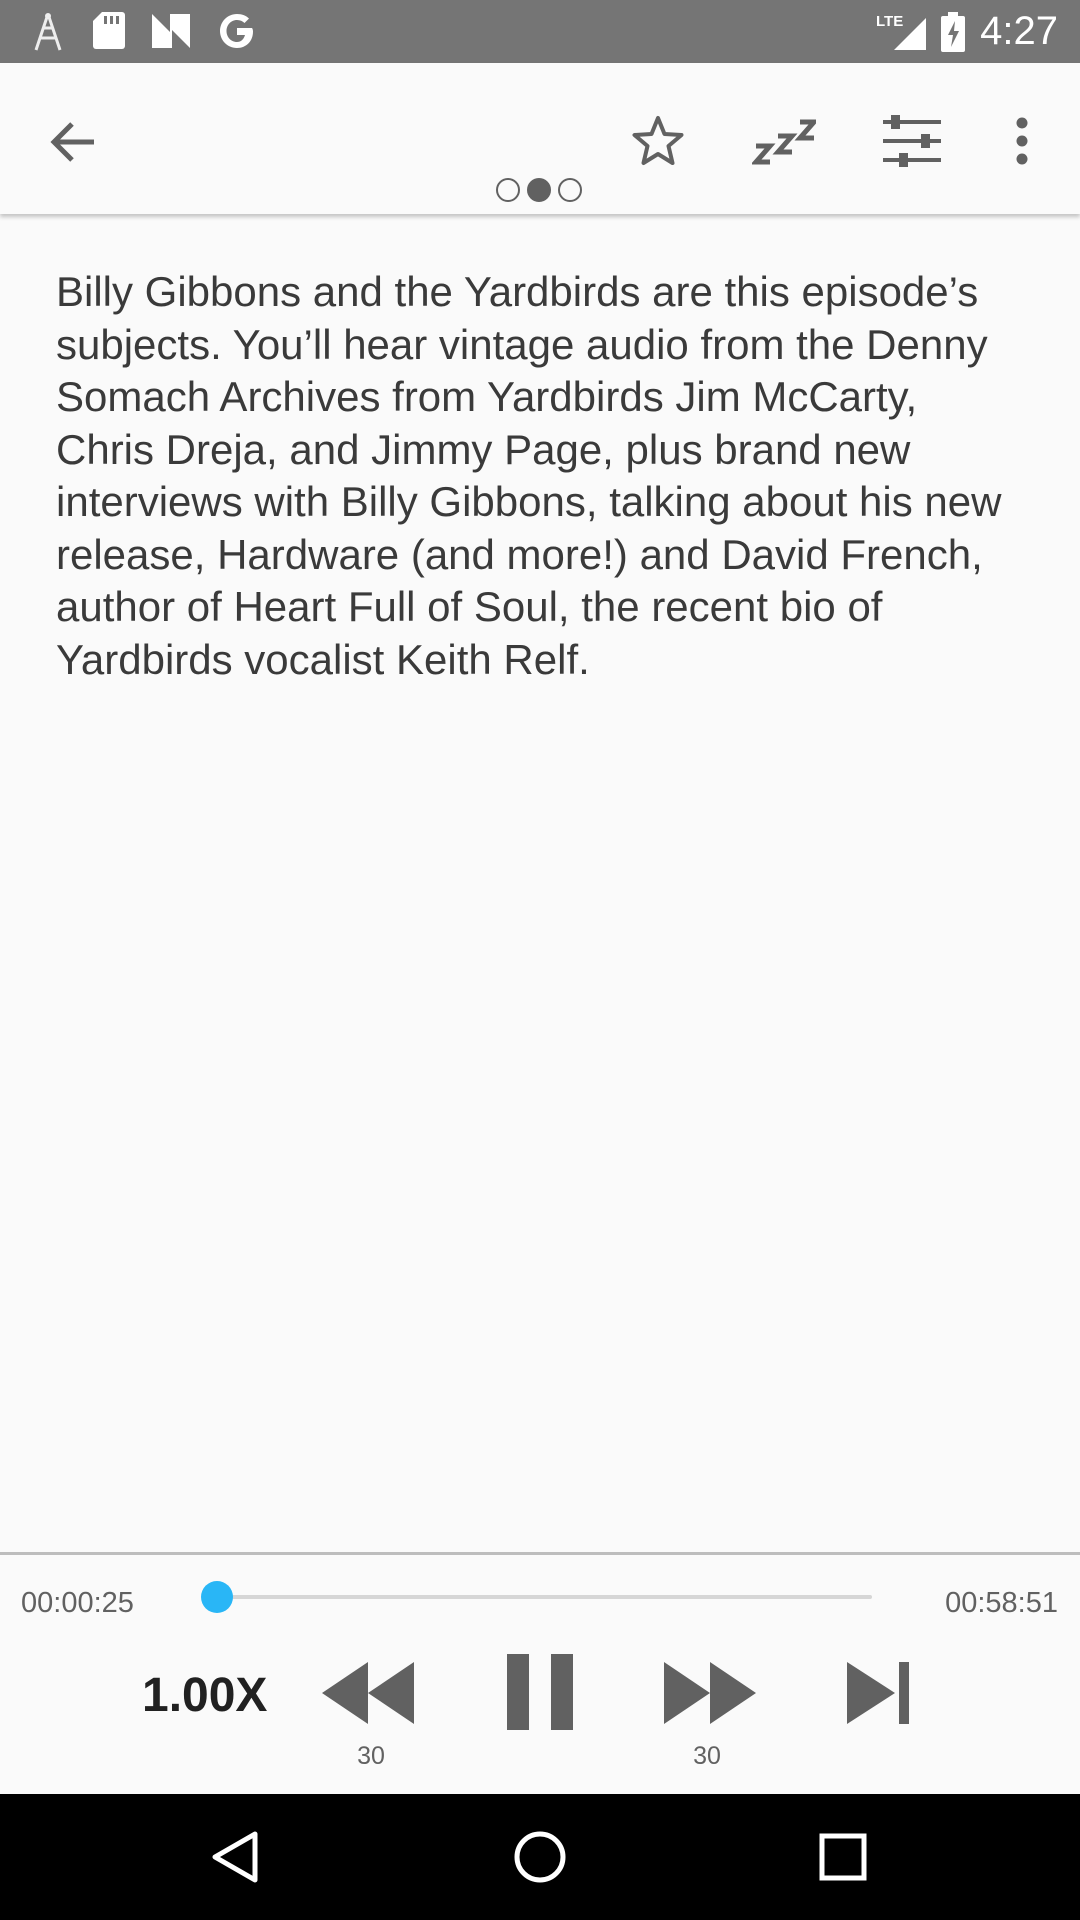  I want to click on back-triangle-icon, so click(235, 1857).